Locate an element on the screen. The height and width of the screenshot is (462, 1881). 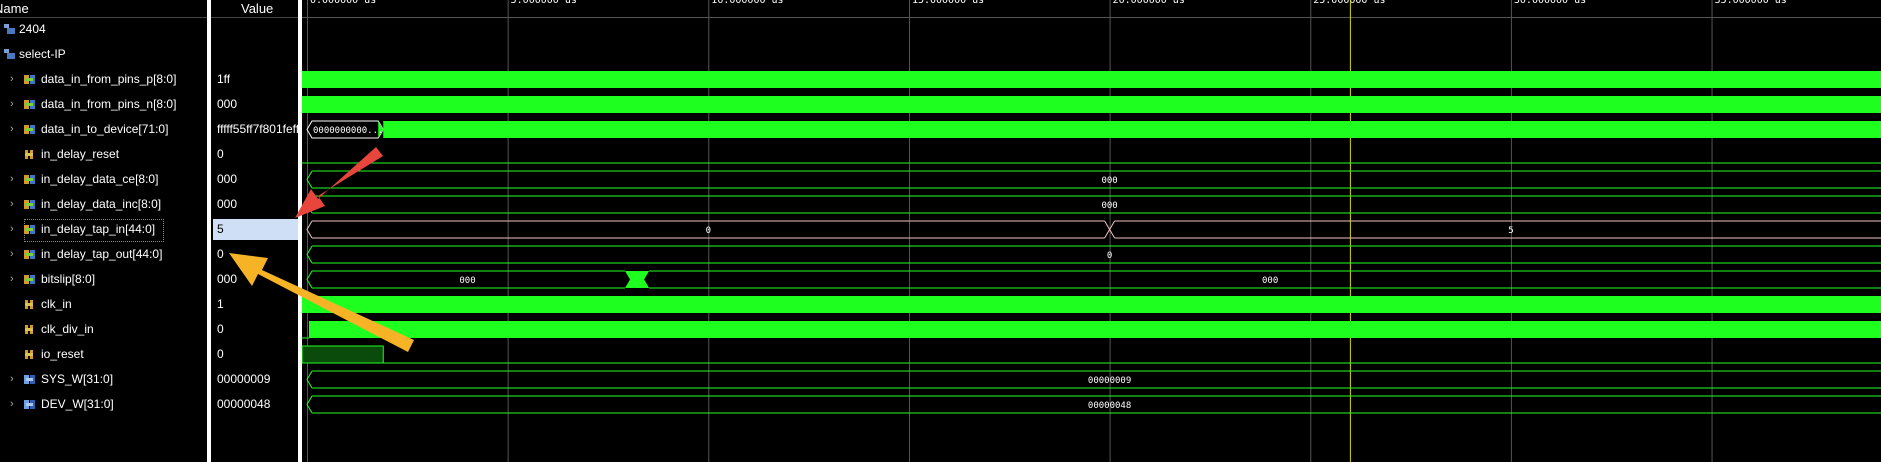
red-arrow is located at coordinates (339, 182).